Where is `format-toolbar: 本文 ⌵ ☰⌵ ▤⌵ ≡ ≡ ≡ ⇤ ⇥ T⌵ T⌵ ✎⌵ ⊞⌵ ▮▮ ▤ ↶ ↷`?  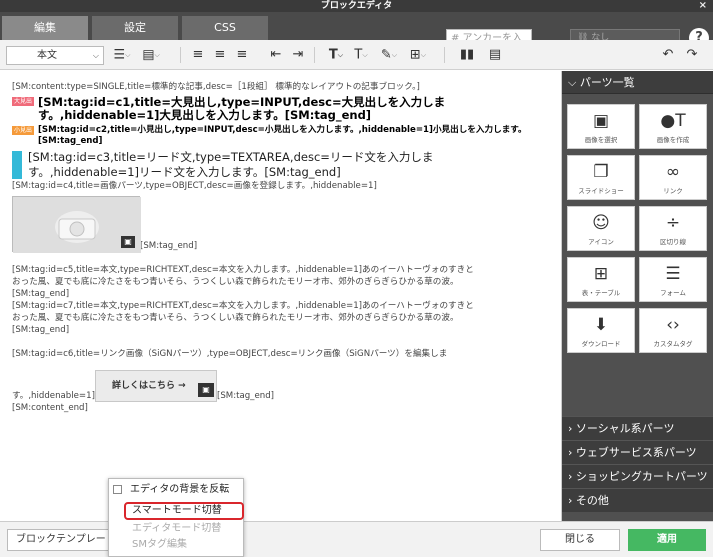
format-toolbar: 本文 ⌵ ☰⌵ ▤⌵ ≡ ≡ ≡ ⇤ ⇥ T⌵ T⌵ ✎⌵ ⊞⌵ ▮▮ ▤ ↶ ↷ is located at coordinates (356, 55).